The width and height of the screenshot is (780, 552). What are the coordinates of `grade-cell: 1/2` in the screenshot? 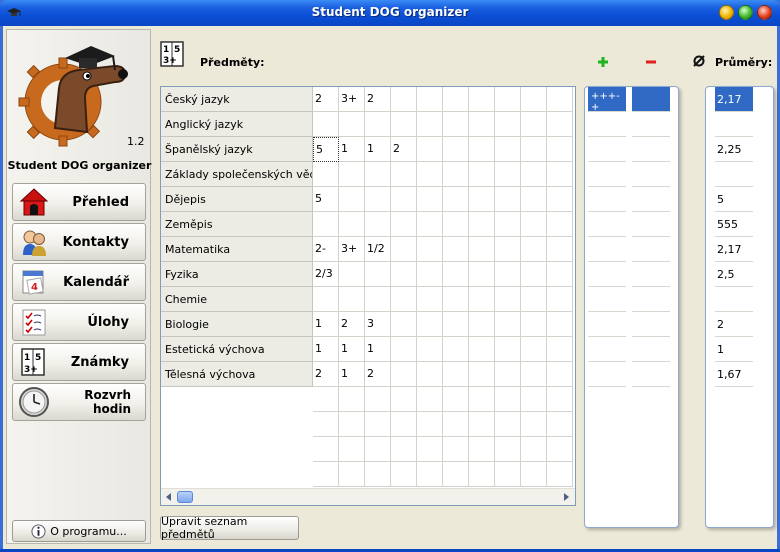 It's located at (378, 249).